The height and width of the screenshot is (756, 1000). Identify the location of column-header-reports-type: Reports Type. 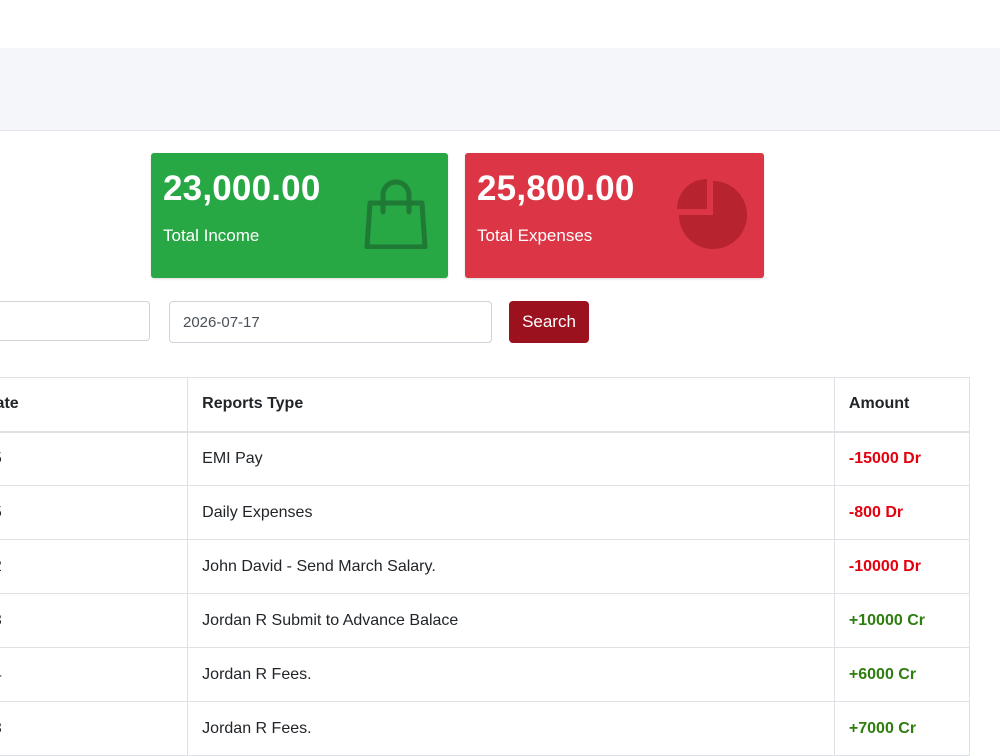
(511, 405).